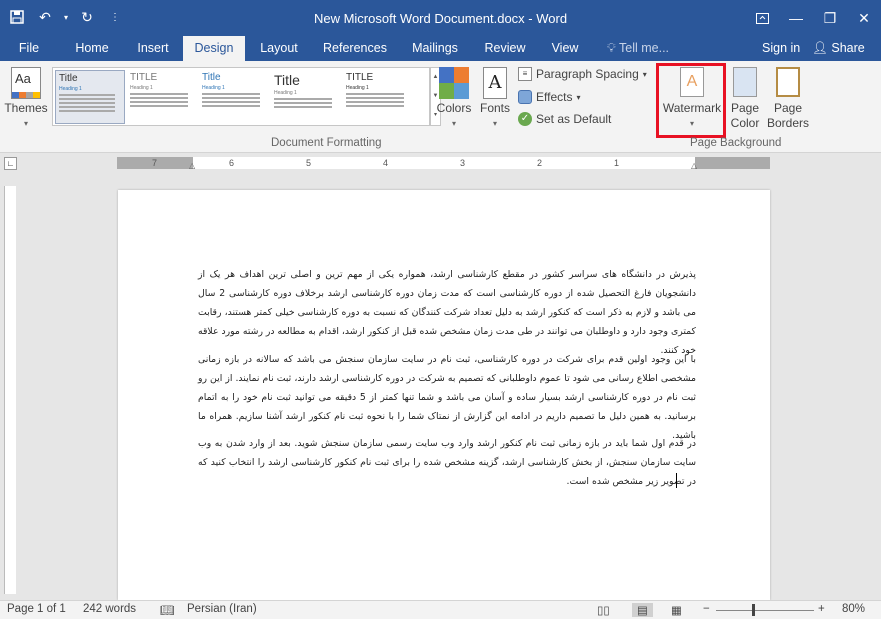 The width and height of the screenshot is (881, 619). Describe the element at coordinates (454, 83) in the screenshot. I see `colors-icon` at that location.